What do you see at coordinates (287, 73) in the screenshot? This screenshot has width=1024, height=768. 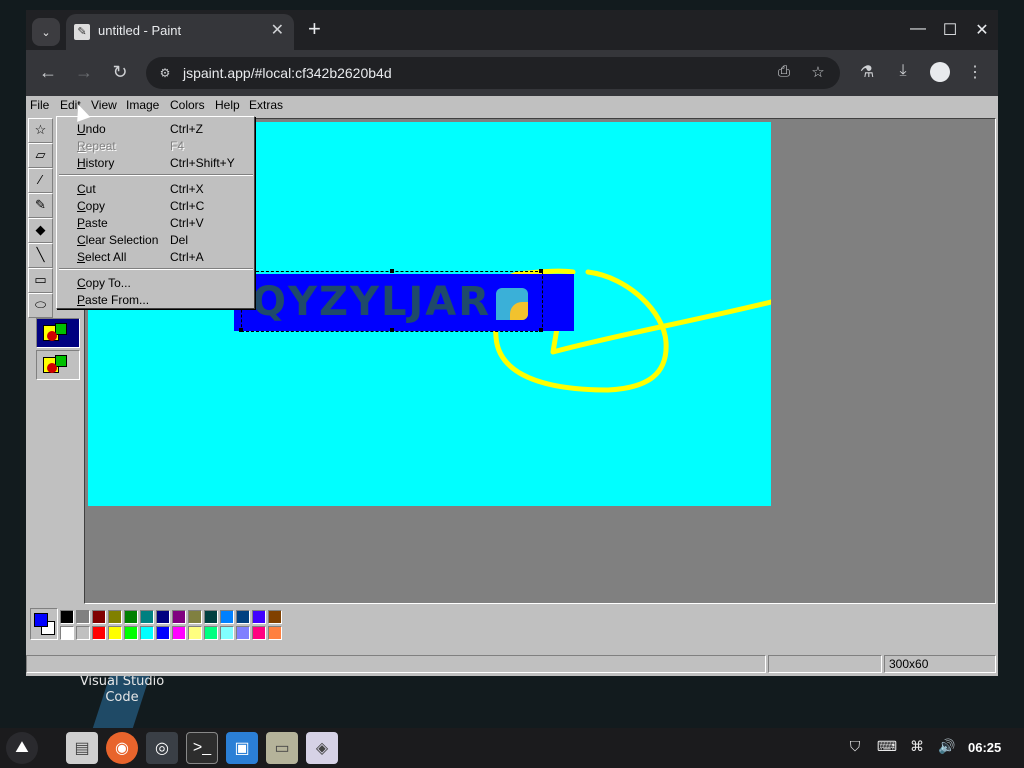 I see `address-url: jspaint.app/#local:cf342b2620b4d` at bounding box center [287, 73].